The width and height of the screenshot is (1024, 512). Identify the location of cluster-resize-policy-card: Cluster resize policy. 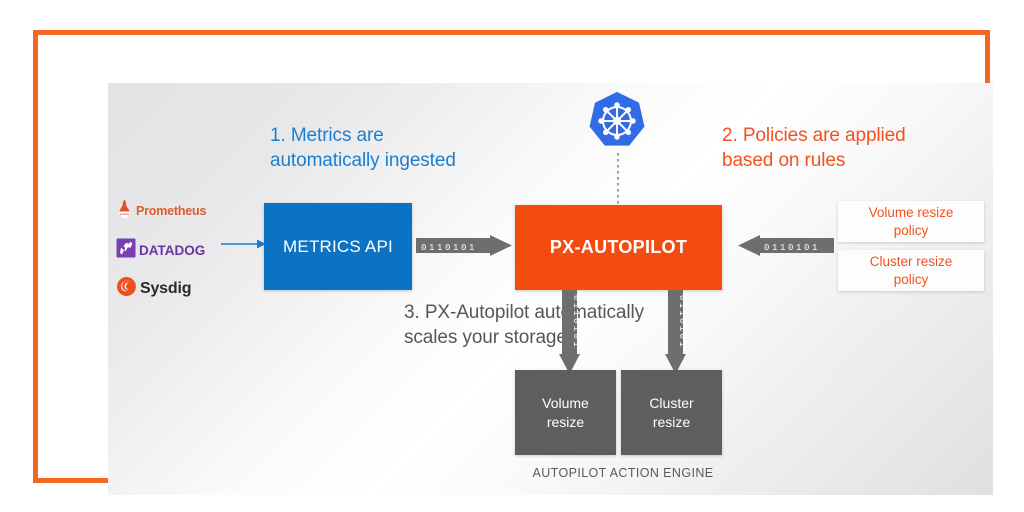
(911, 270).